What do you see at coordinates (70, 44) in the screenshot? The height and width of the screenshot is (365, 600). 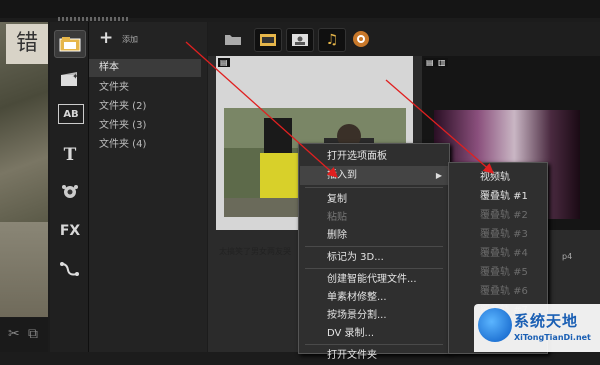 I see `media-icon` at bounding box center [70, 44].